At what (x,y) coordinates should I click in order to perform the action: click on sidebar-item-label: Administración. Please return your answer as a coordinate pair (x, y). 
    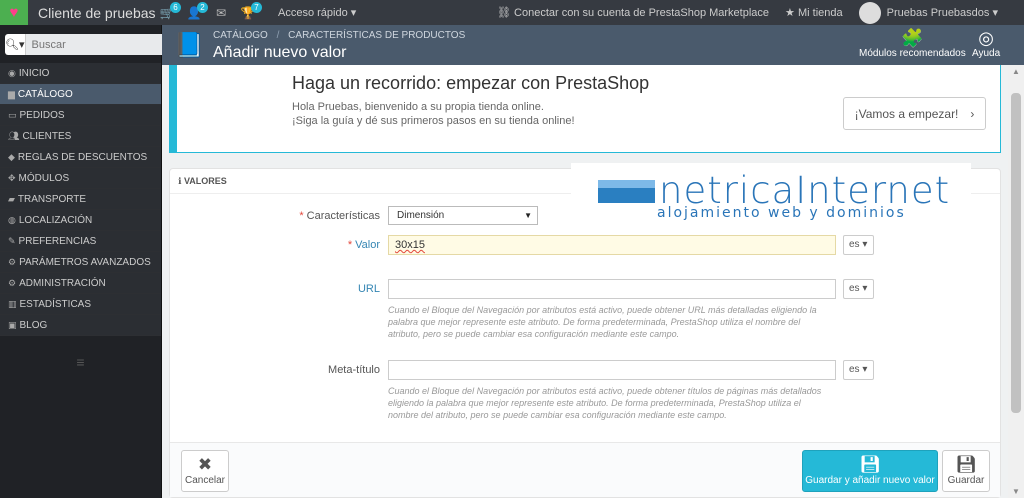
    Looking at the image, I should click on (62, 283).